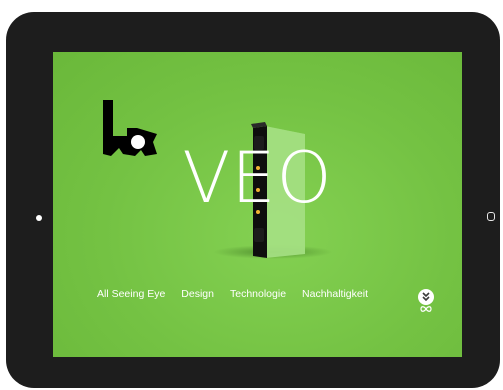 This screenshot has height=390, width=503. Describe the element at coordinates (426, 309) in the screenshot. I see `infinity-icon` at that location.